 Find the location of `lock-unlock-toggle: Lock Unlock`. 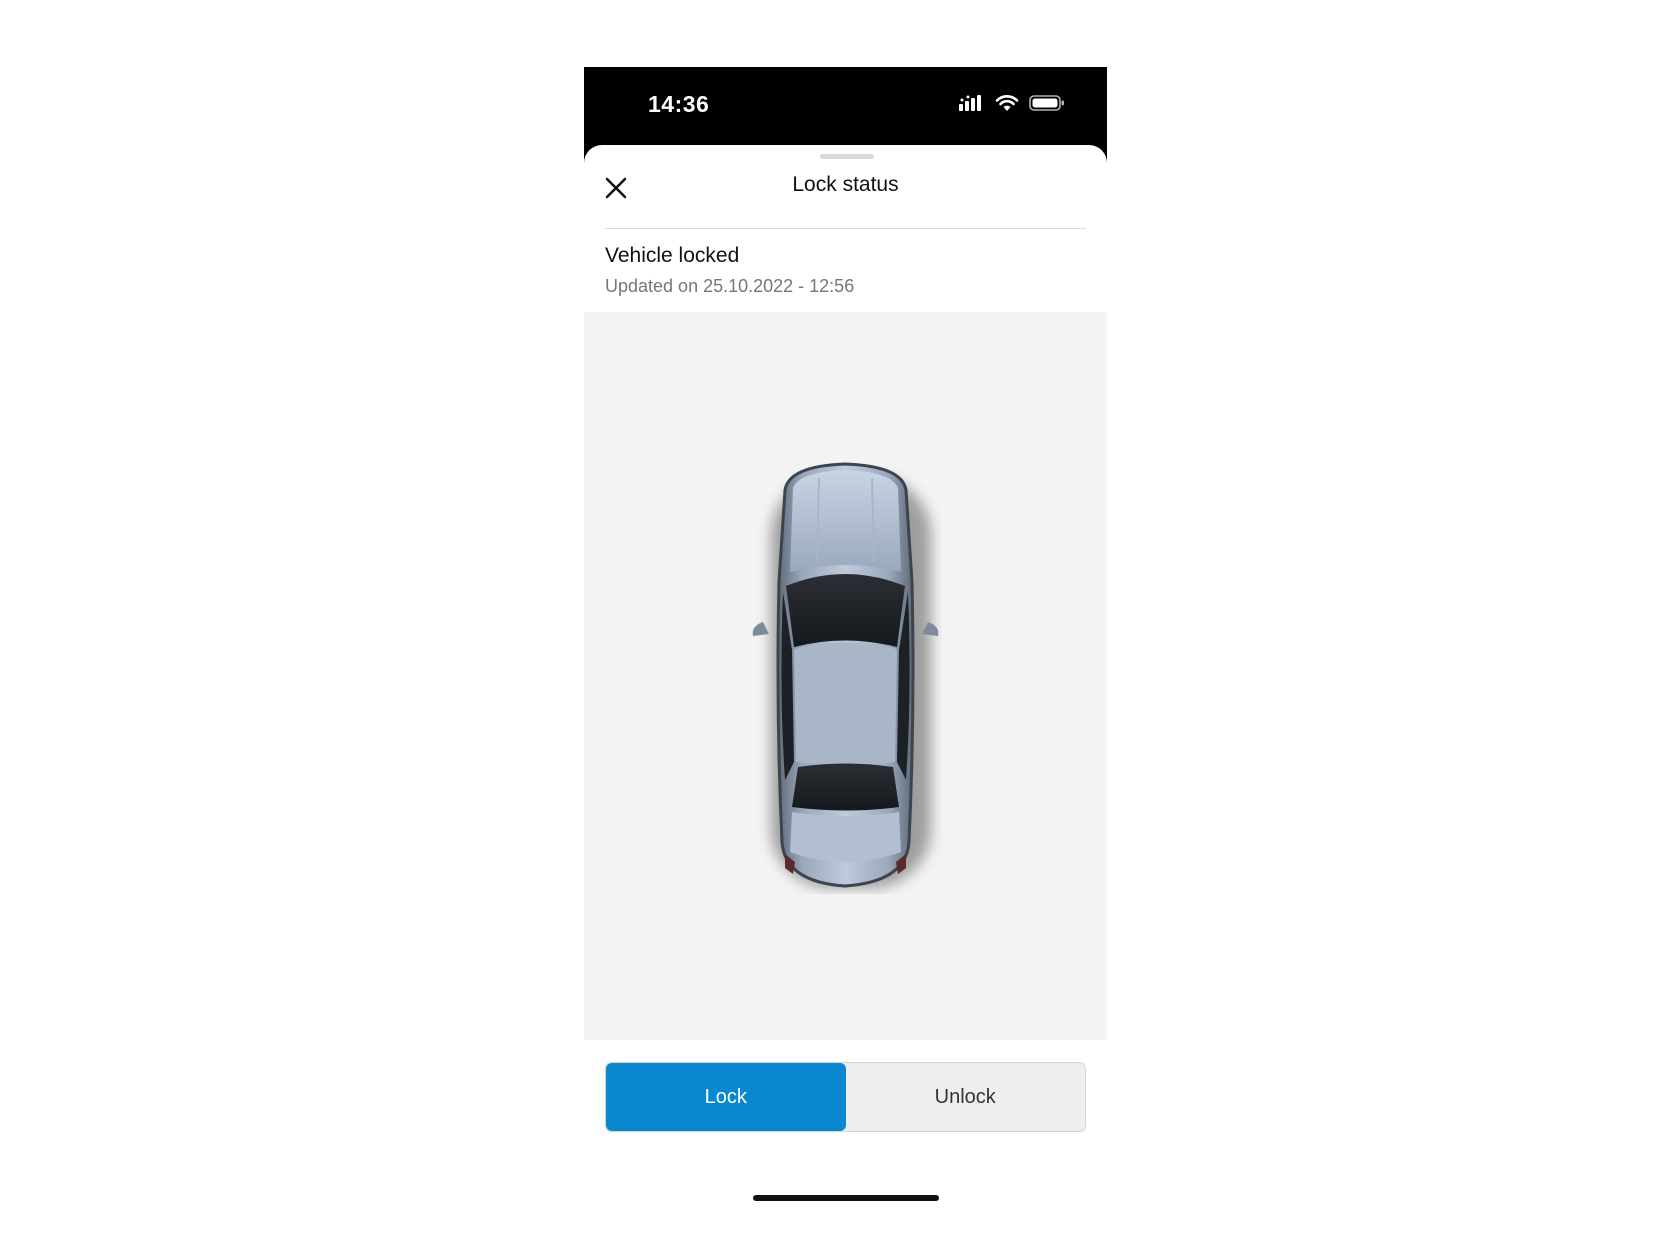

lock-unlock-toggle: Lock Unlock is located at coordinates (845, 1097).